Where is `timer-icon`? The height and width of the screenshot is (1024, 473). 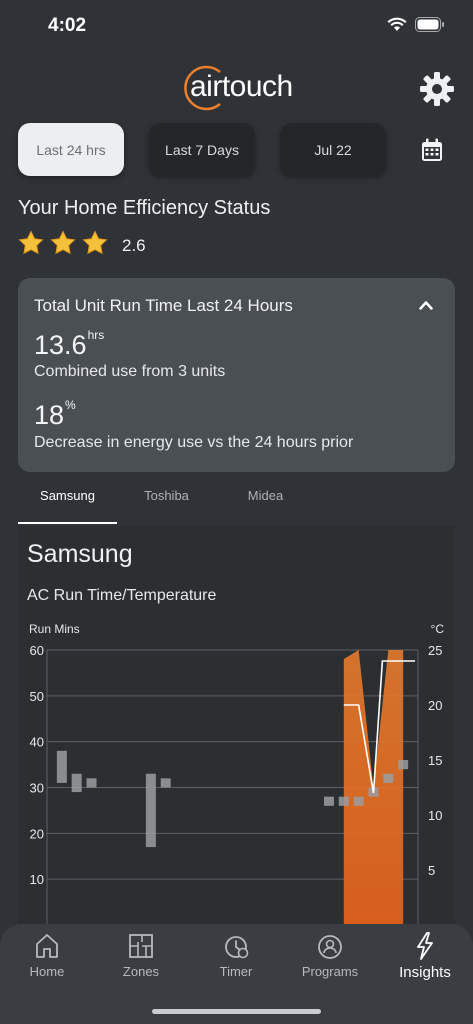 timer-icon is located at coordinates (237, 947).